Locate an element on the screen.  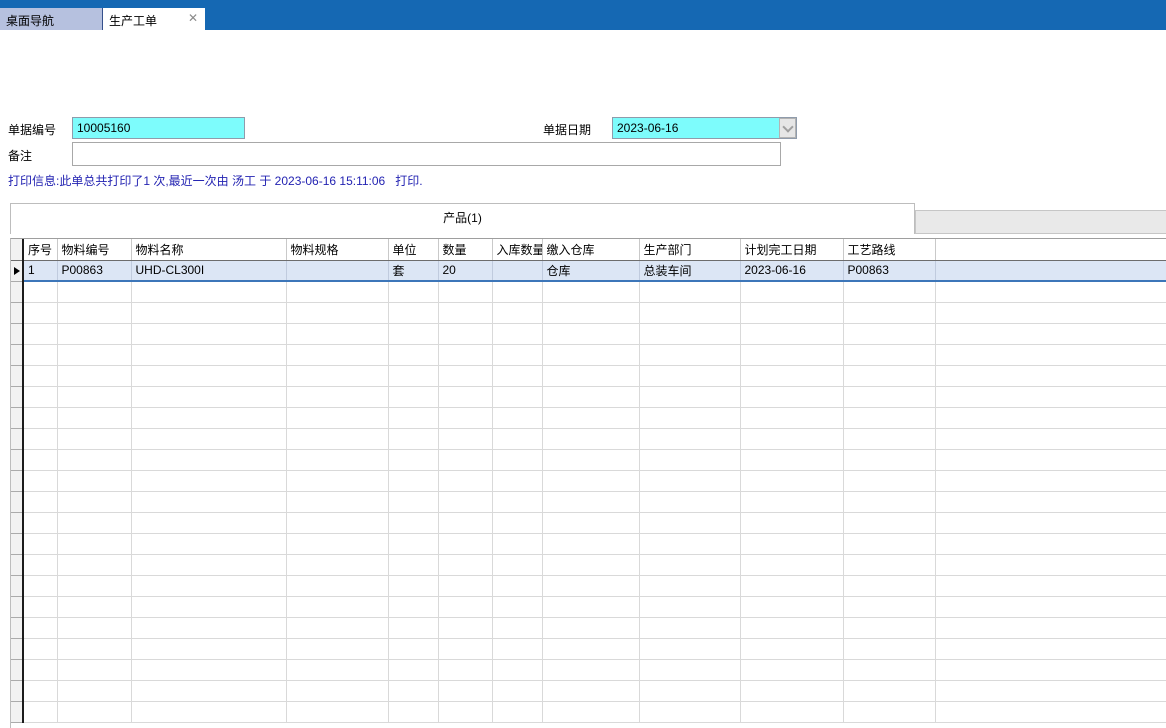
column-header: 单位 is located at coordinates (413, 250).